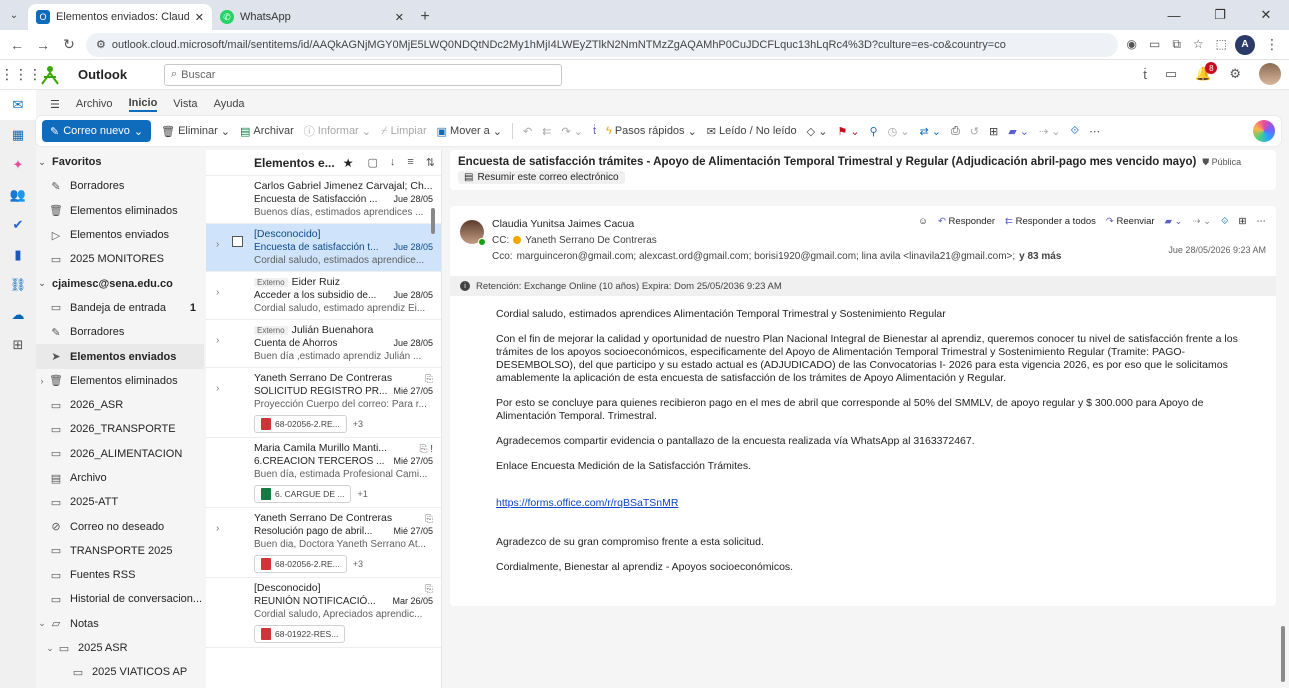  Describe the element at coordinates (1206, 72) in the screenshot. I see `notifications-bell-icon: 🔔 8` at that location.